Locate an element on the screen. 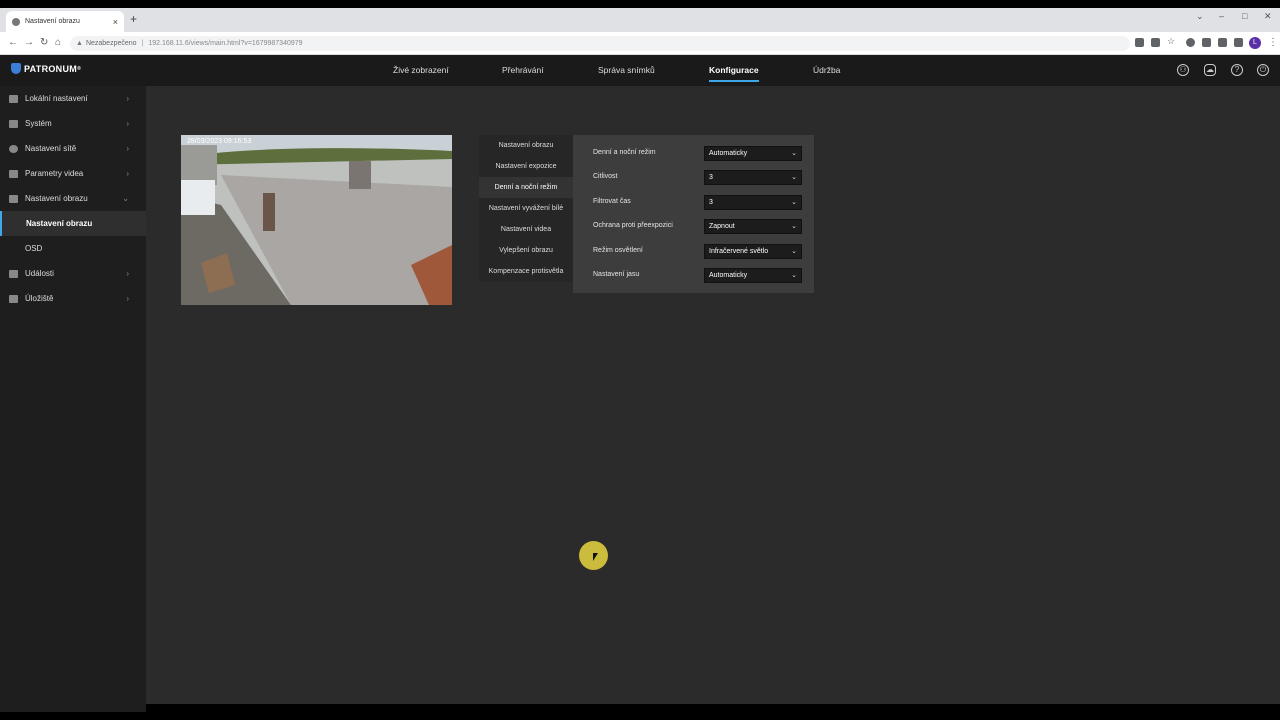 The height and width of the screenshot is (720, 1280). warning-icon: ▲ is located at coordinates (79, 43).